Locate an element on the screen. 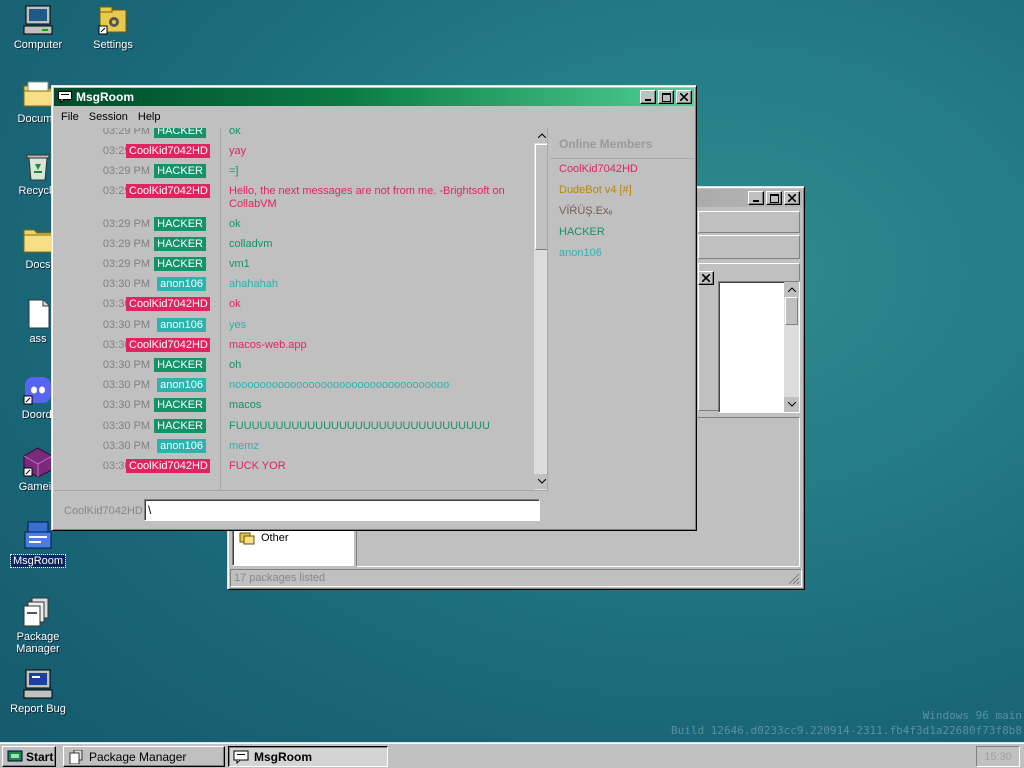 The width and height of the screenshot is (1024, 768). message-text: colladvm is located at coordinates (251, 244).